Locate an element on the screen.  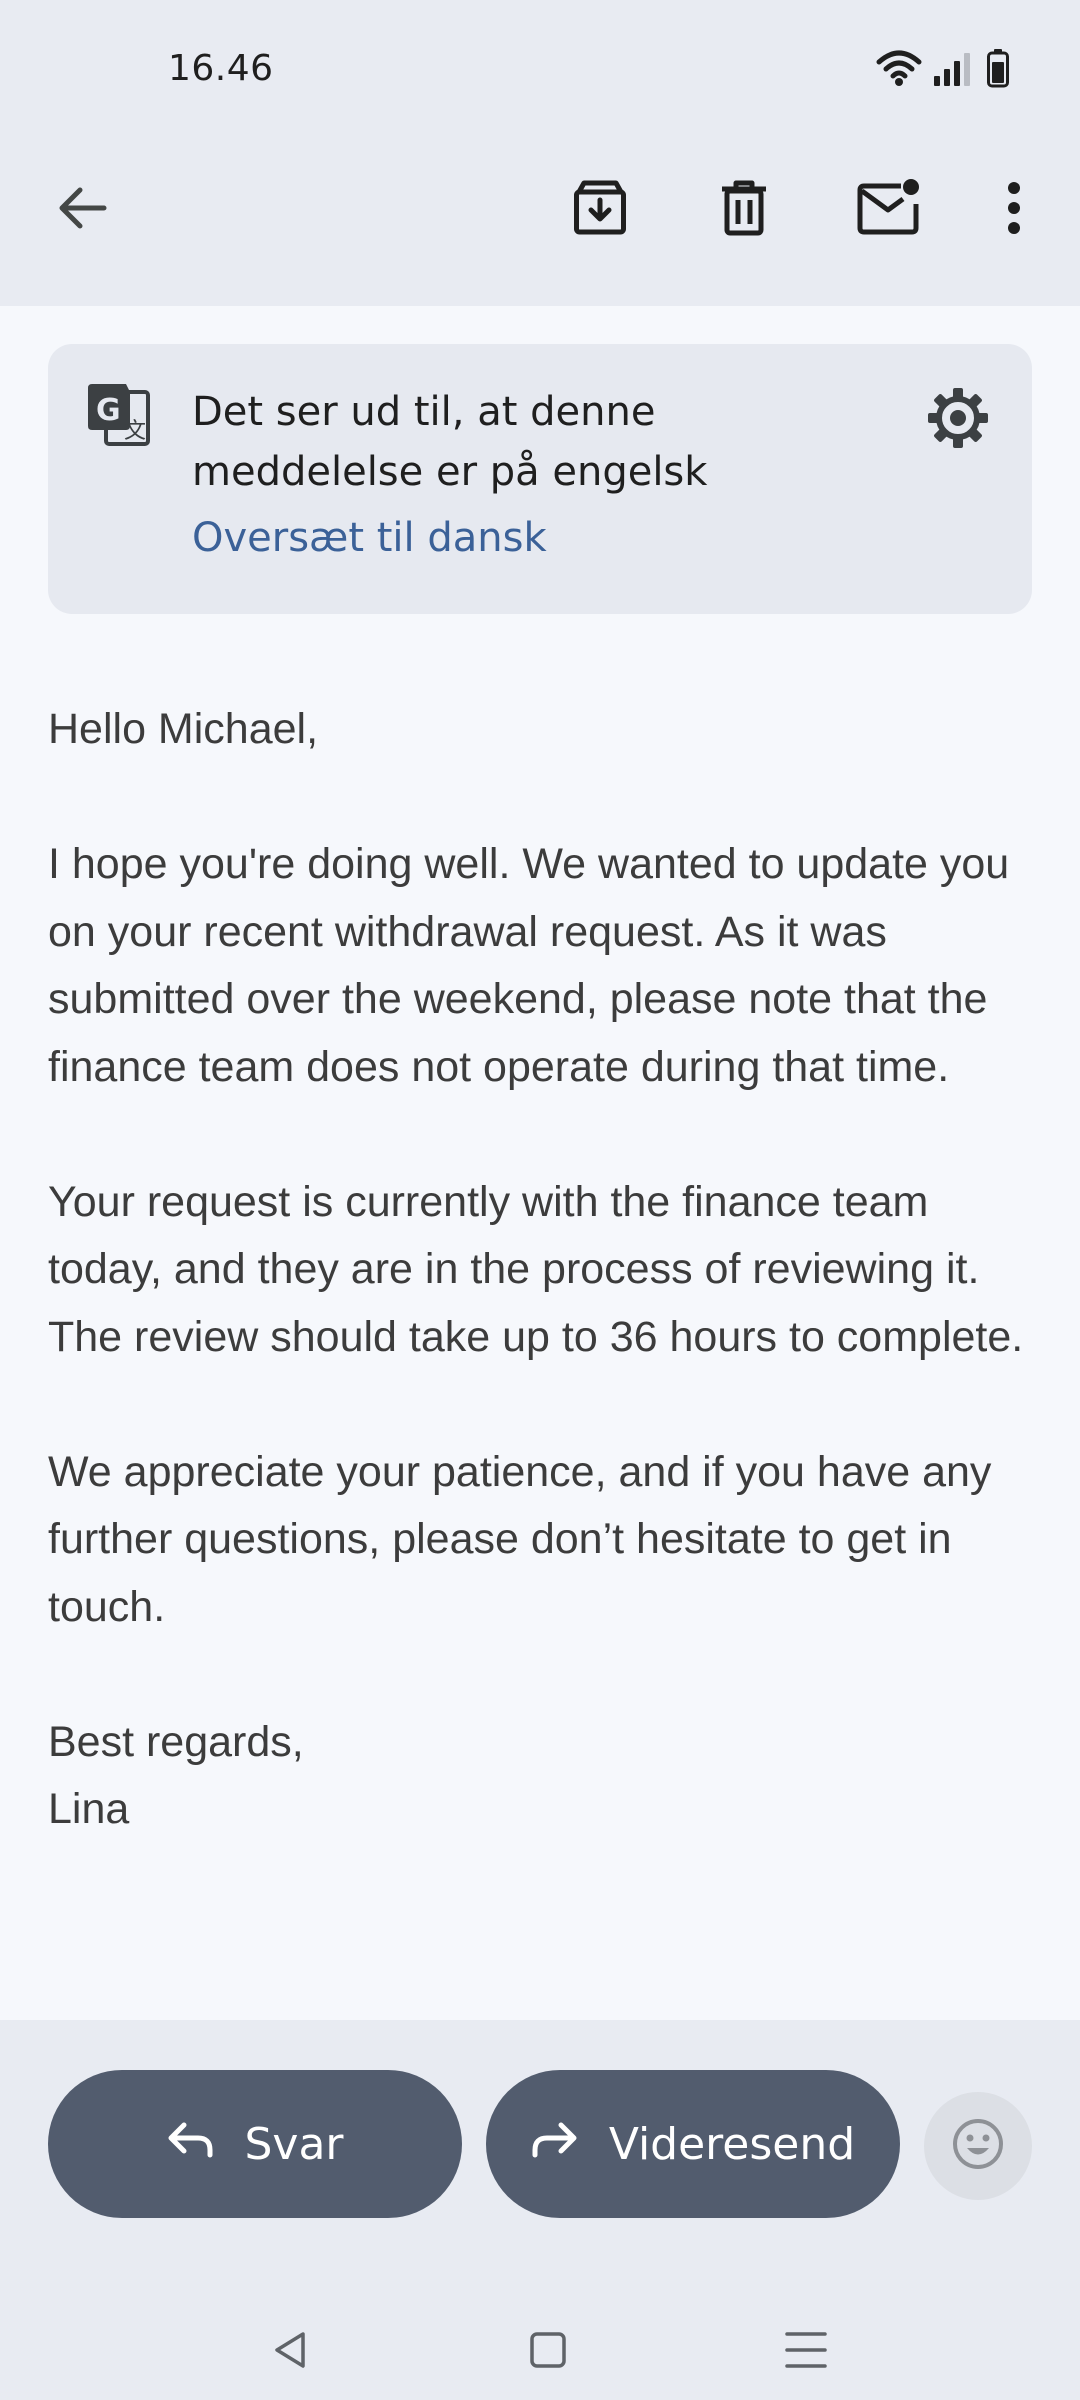
more-options-button is located at coordinates (1014, 210).